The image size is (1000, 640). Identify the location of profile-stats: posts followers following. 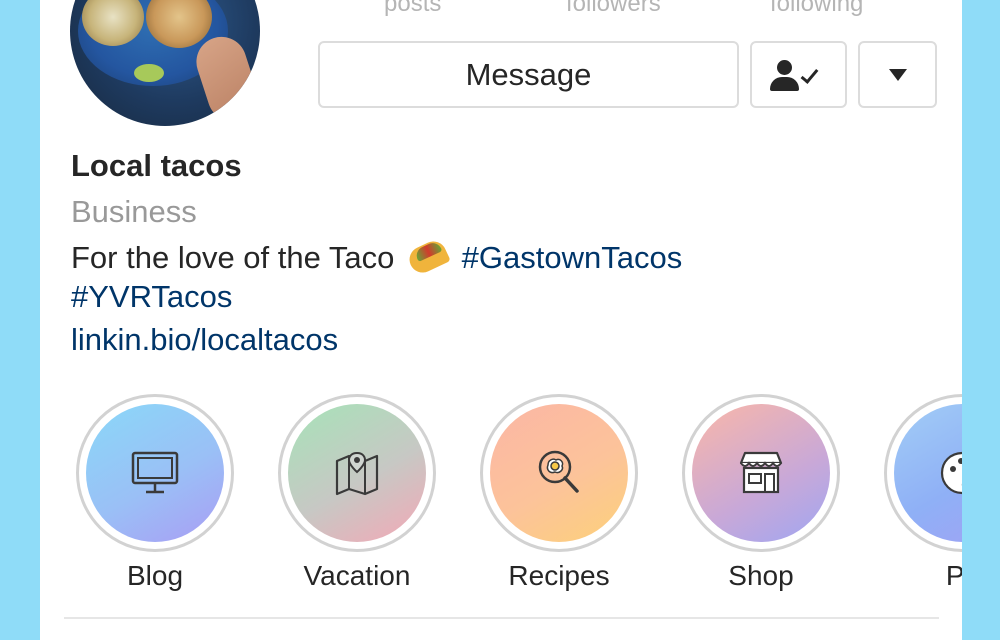
(660, 9).